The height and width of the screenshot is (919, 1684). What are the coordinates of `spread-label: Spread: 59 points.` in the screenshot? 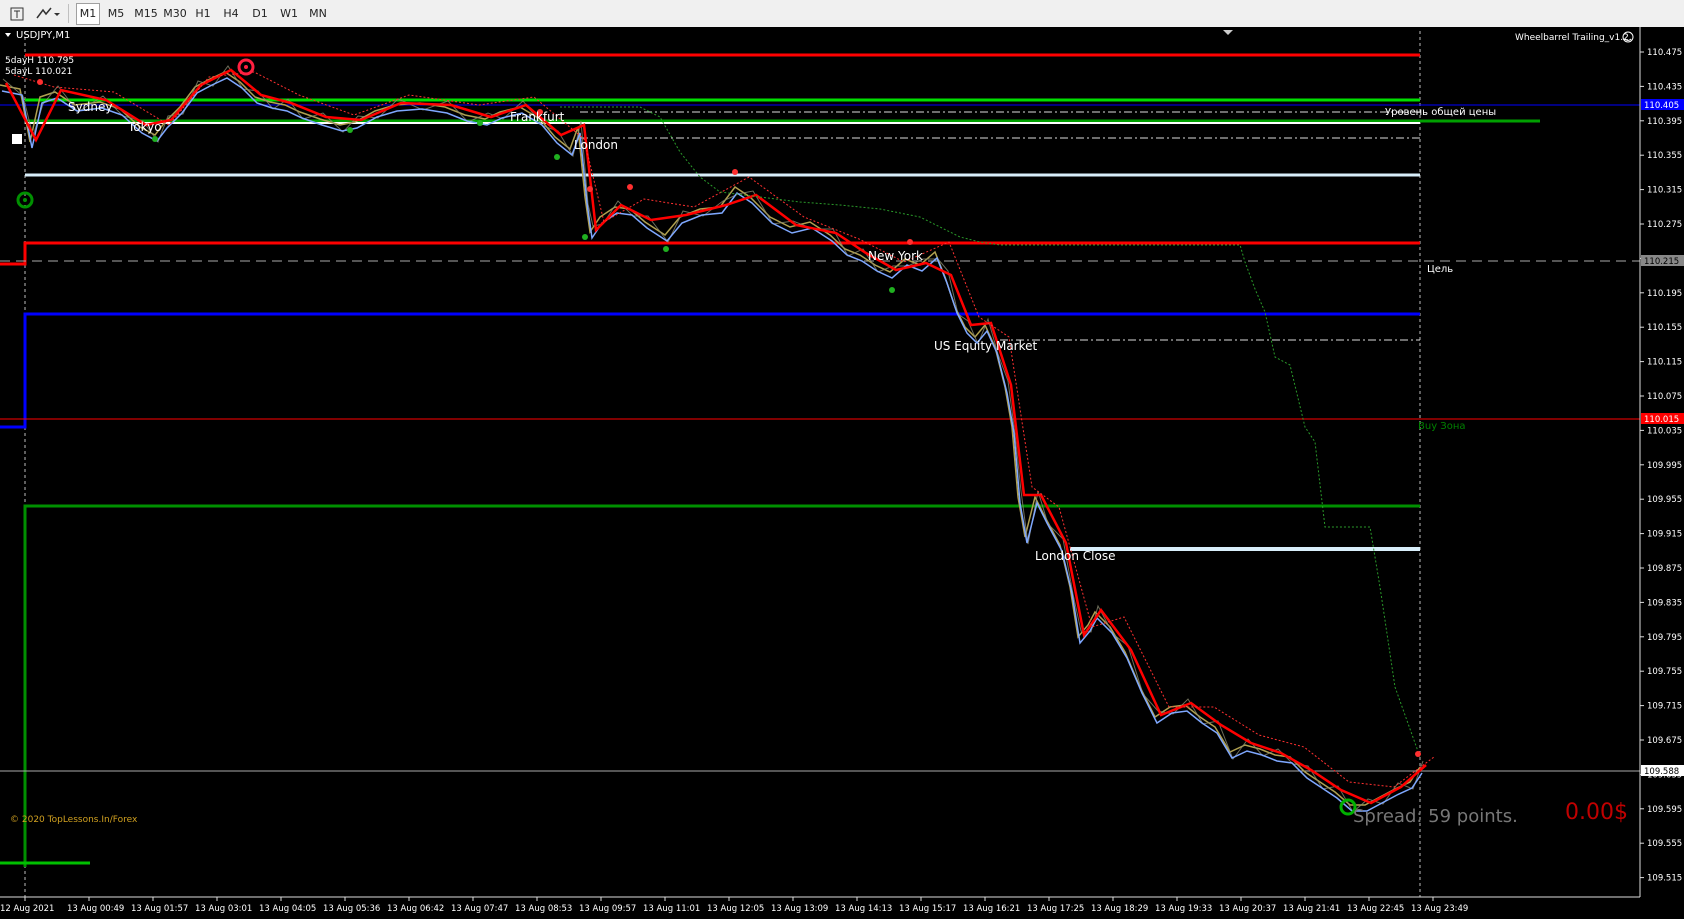 It's located at (1435, 816).